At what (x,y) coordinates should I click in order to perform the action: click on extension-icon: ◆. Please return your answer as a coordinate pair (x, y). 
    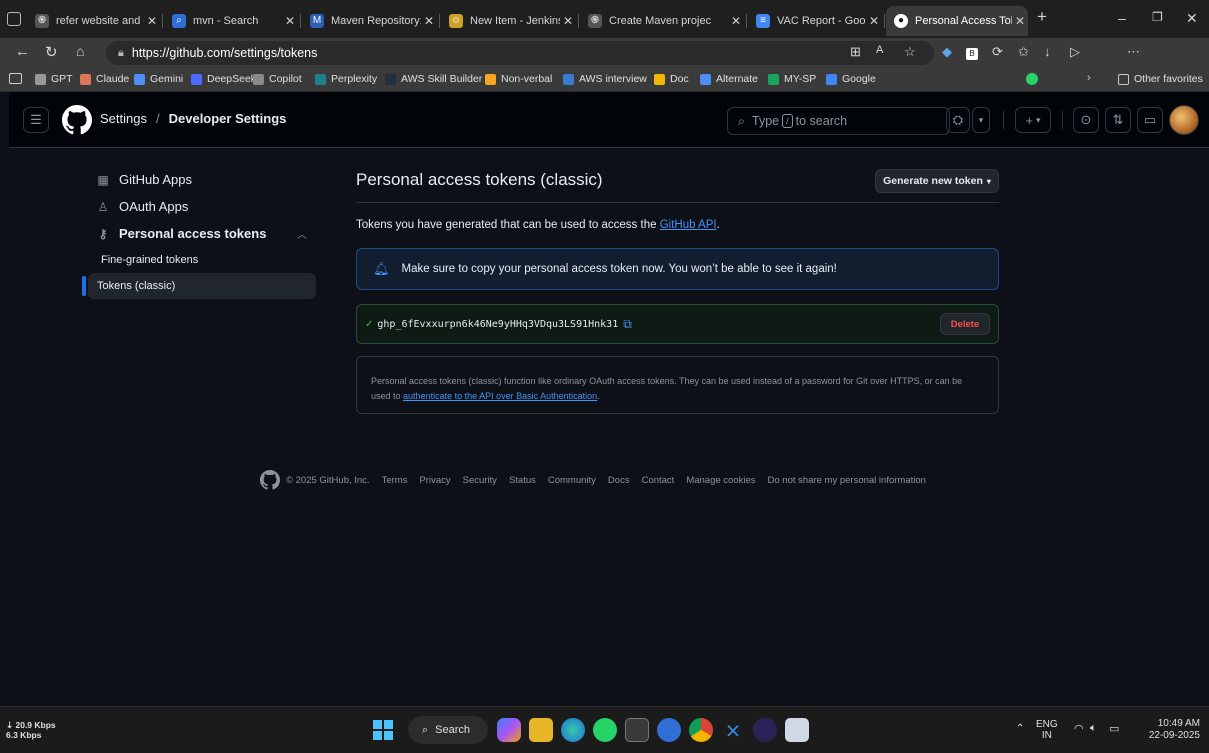
    Looking at the image, I should click on (947, 52).